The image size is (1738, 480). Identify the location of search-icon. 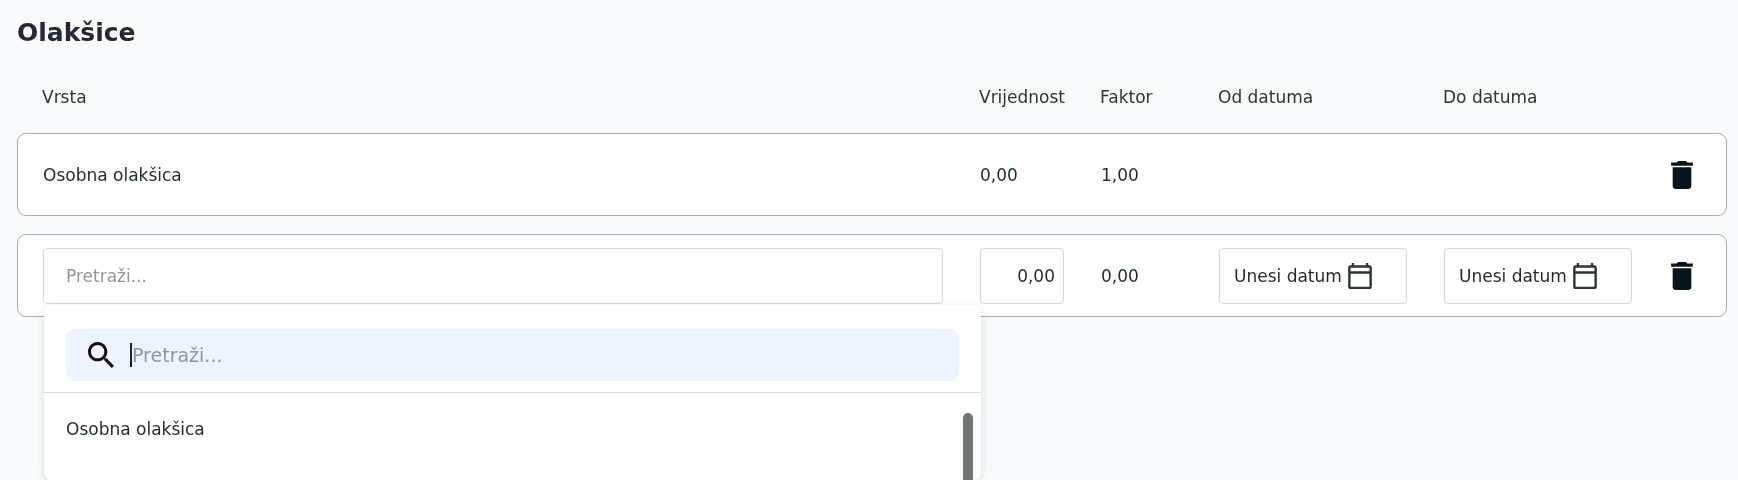
(101, 354).